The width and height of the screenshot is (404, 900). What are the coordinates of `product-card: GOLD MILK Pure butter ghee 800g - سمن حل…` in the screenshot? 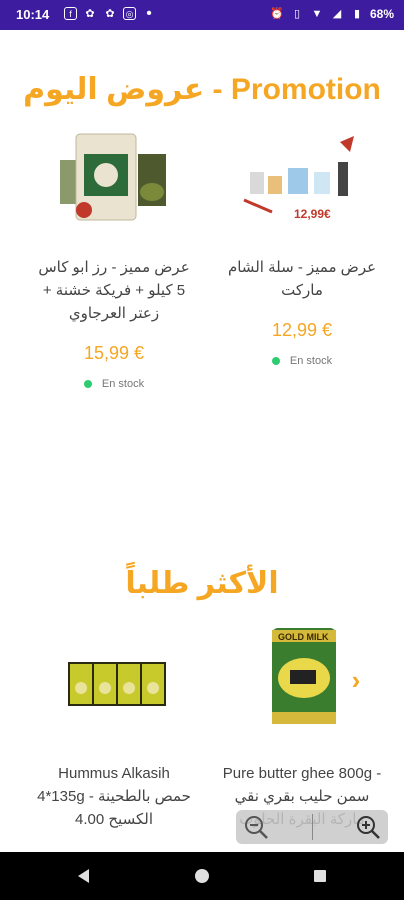 It's located at (302, 729).